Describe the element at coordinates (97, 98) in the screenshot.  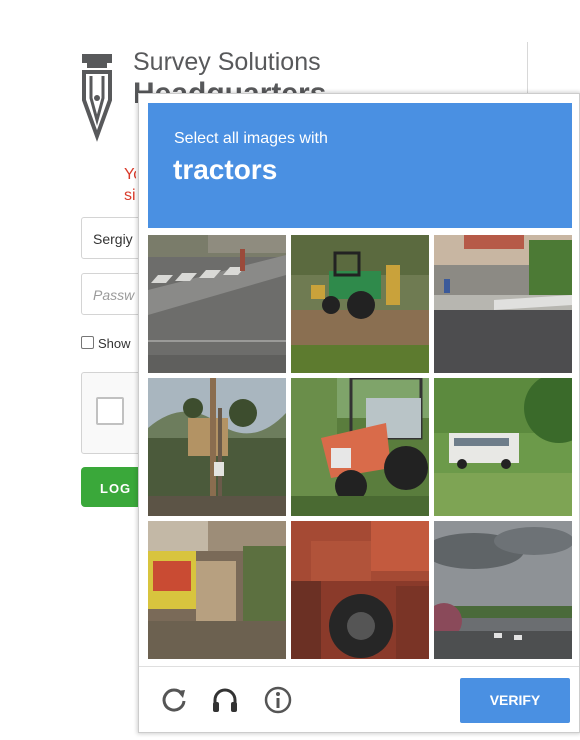
I see `pen-logo-icon` at that location.